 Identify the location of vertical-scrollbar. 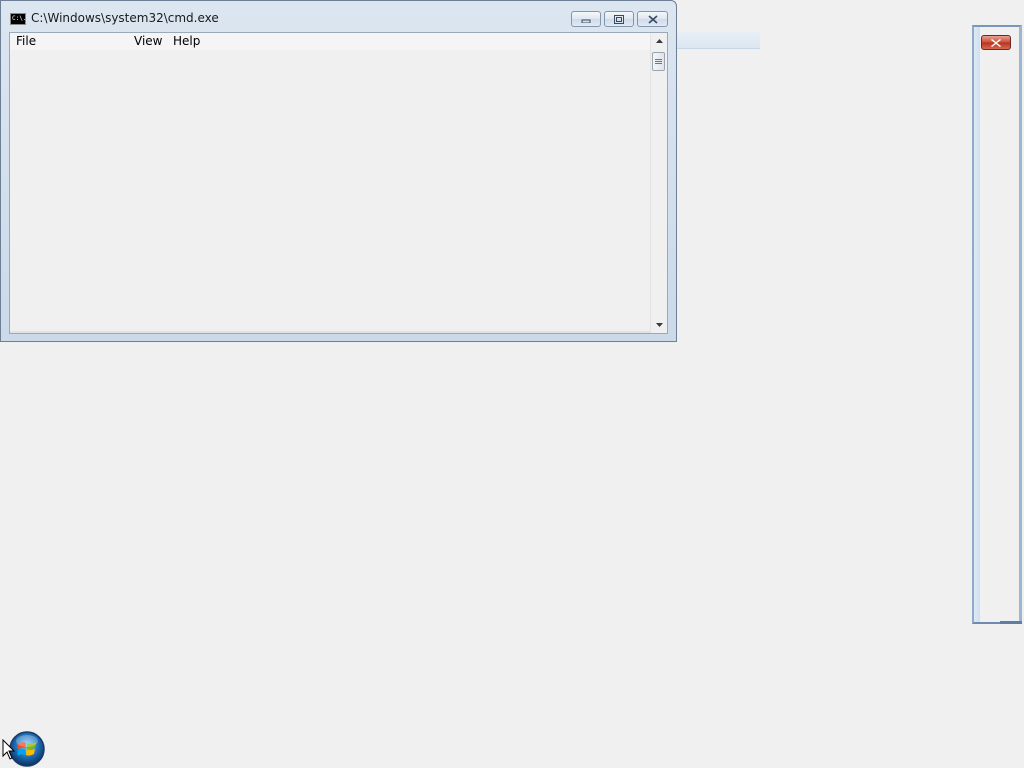
(658, 183).